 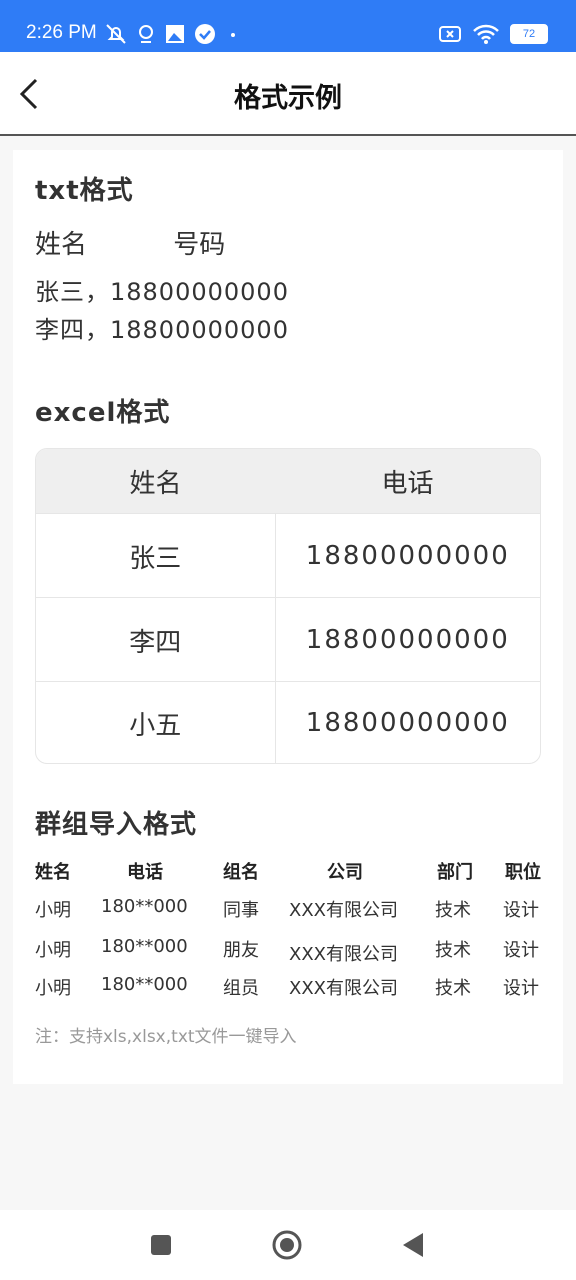 What do you see at coordinates (241, 872) in the screenshot?
I see `group-header-group: 组名` at bounding box center [241, 872].